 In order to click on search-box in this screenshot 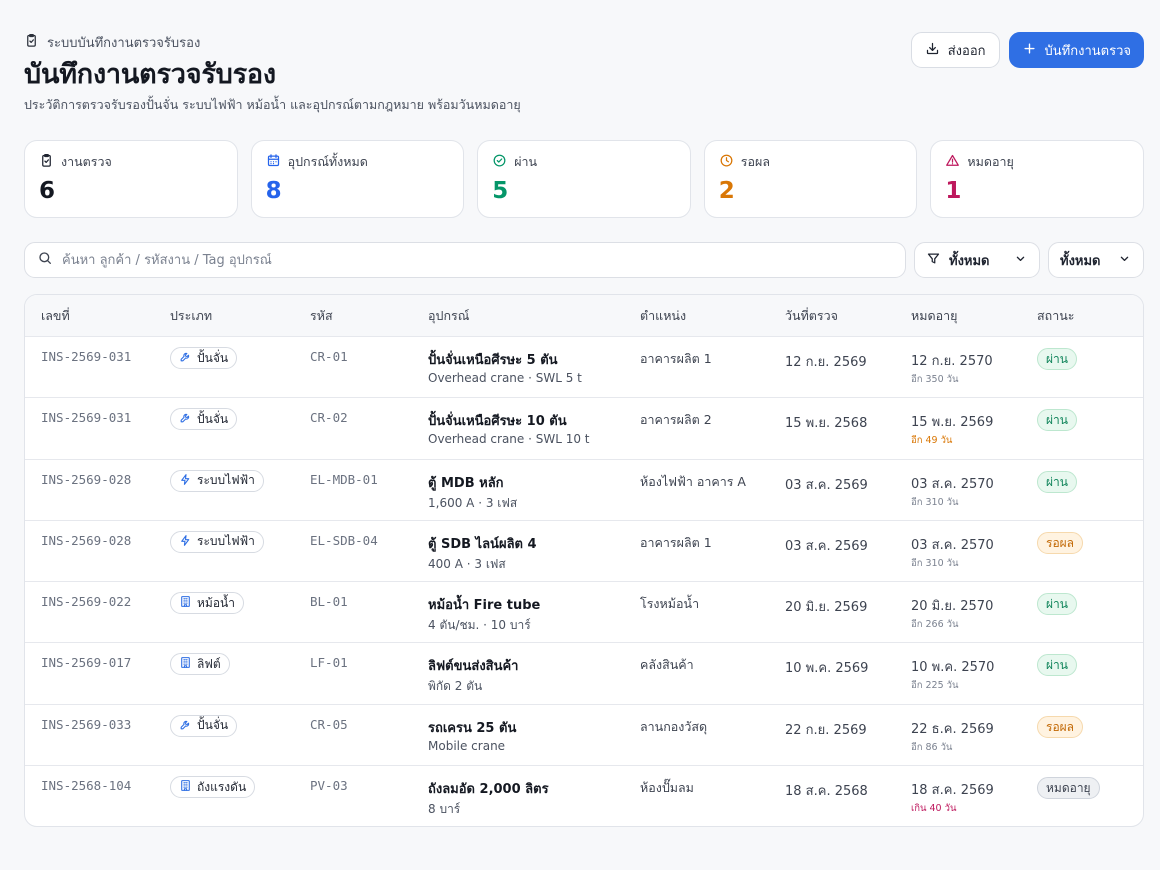, I will do `click(465, 260)`.